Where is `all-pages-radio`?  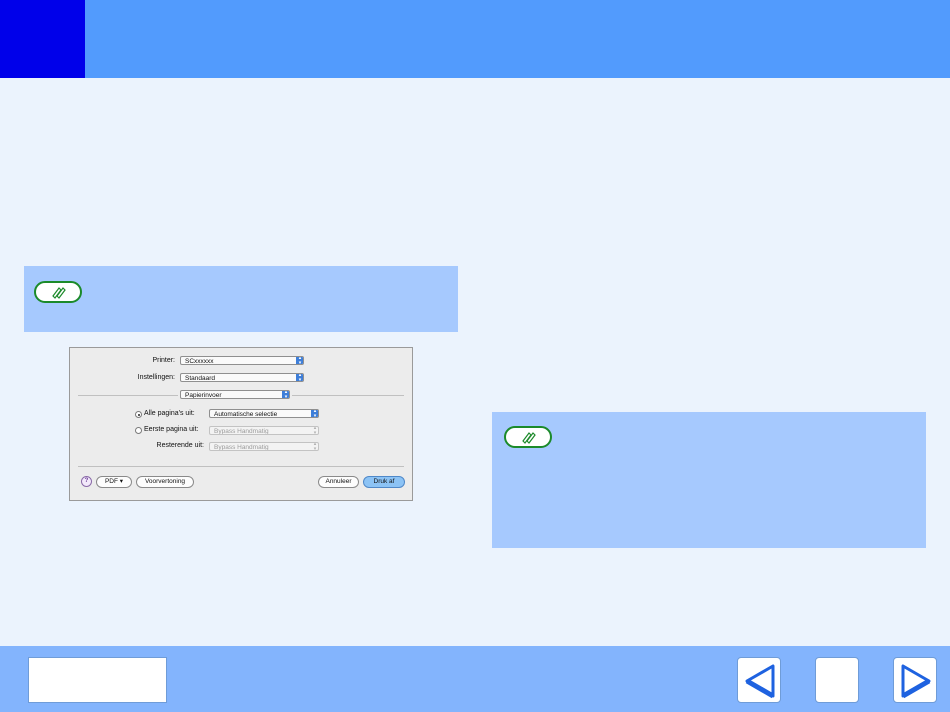 all-pages-radio is located at coordinates (138, 414).